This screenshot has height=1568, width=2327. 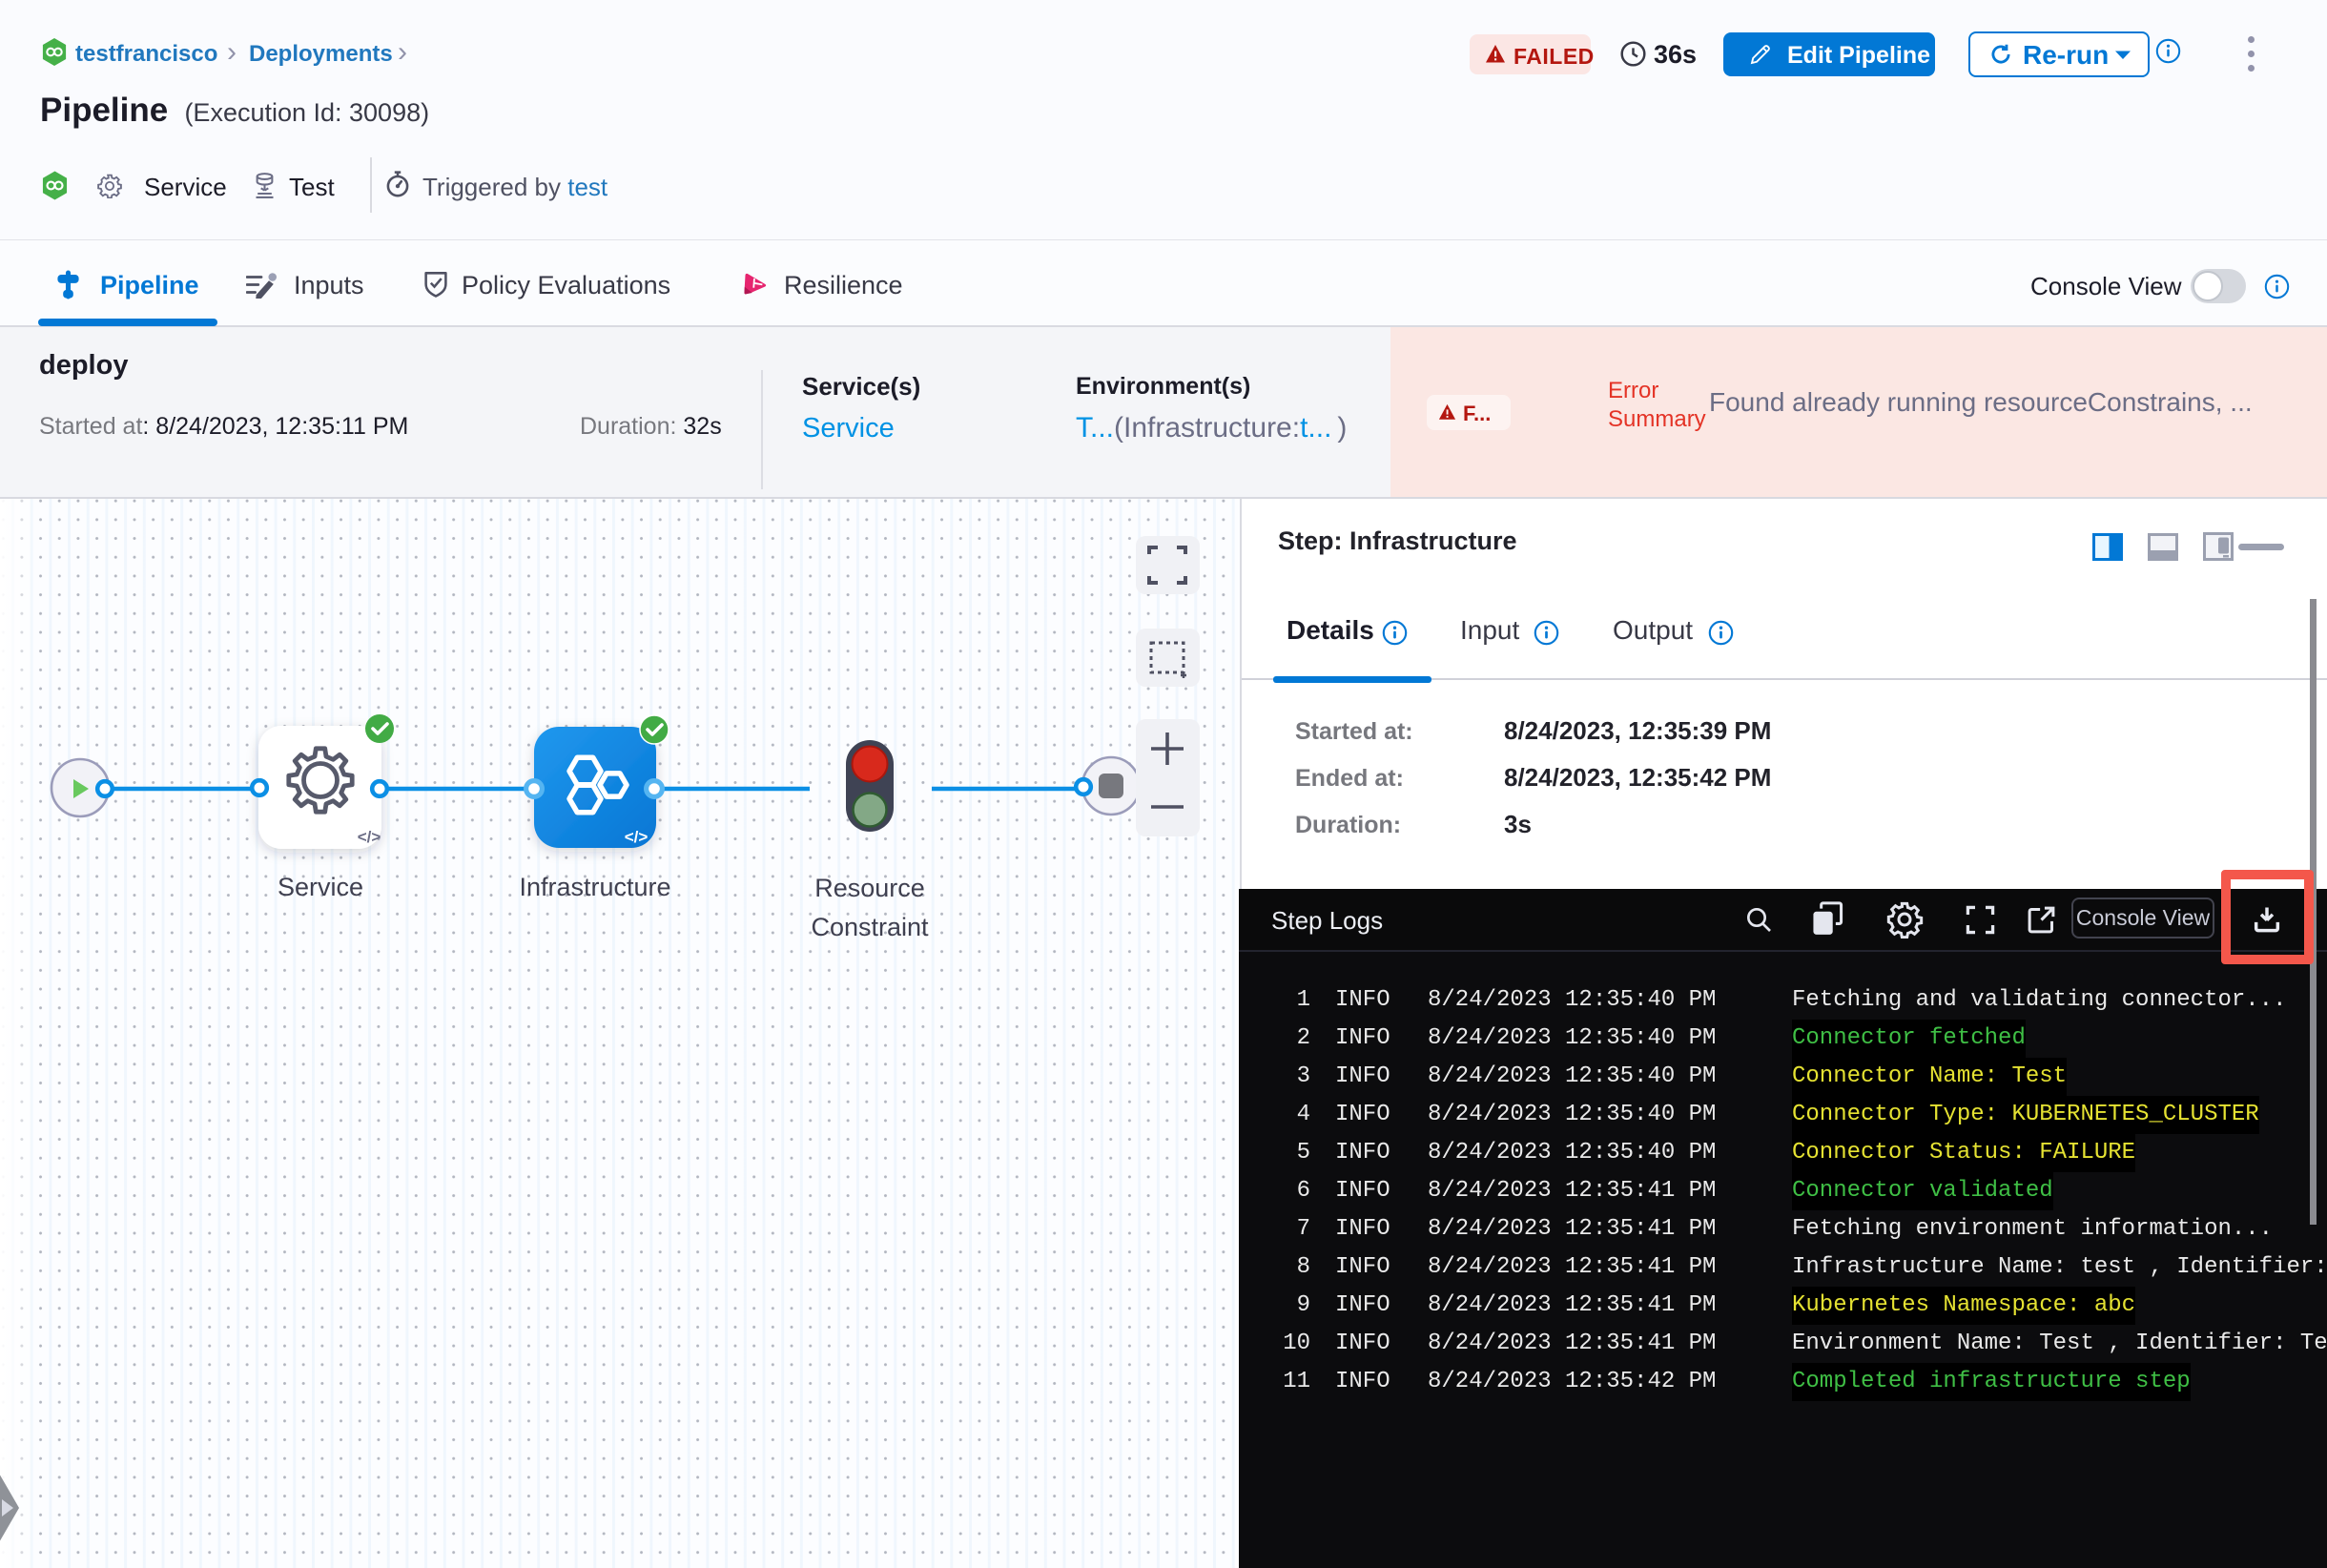 What do you see at coordinates (320, 887) in the screenshot?
I see `svg-text: Service` at bounding box center [320, 887].